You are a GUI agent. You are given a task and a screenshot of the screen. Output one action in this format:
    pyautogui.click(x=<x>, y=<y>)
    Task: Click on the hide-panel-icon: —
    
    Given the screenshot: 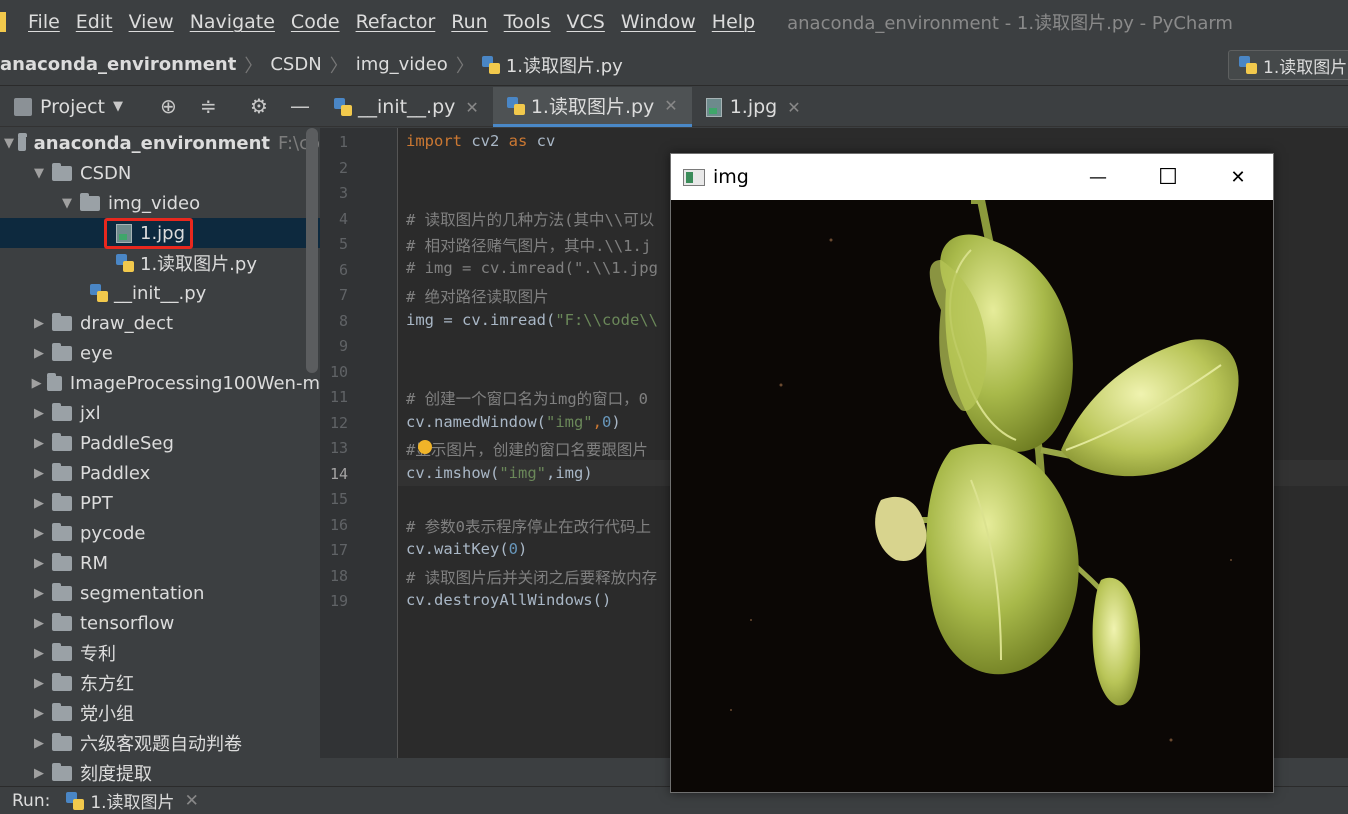 What is the action you would take?
    pyautogui.click(x=300, y=106)
    